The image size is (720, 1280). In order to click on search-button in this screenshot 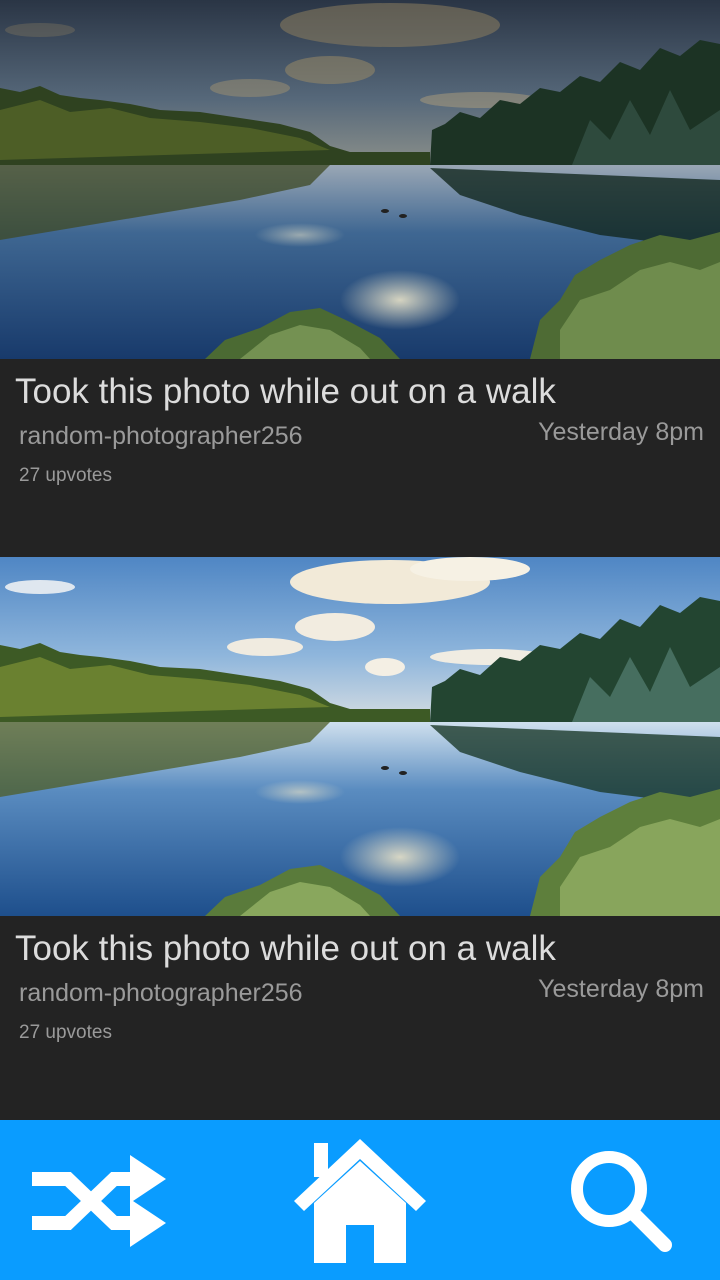, I will do `click(620, 1200)`.